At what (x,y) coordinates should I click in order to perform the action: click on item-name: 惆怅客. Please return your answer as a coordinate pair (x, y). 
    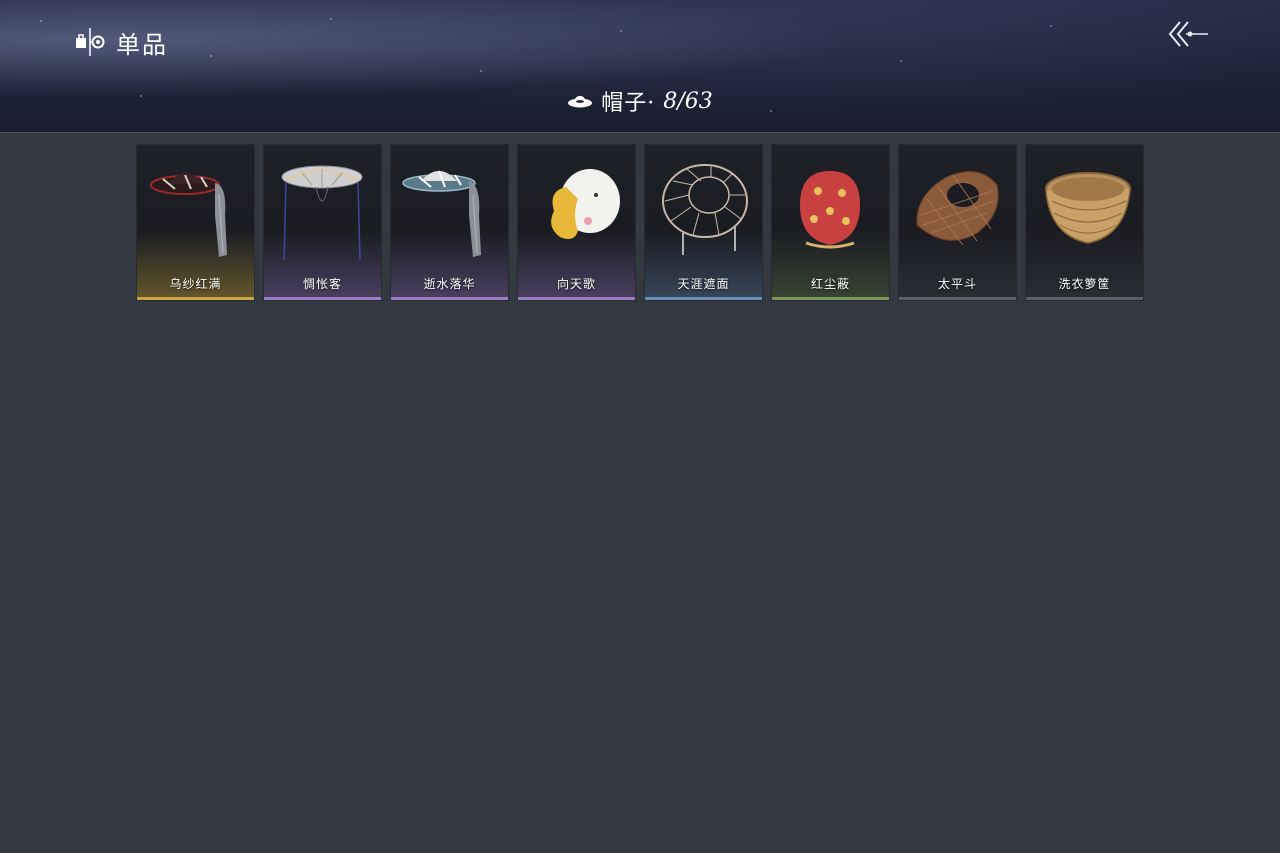
    Looking at the image, I should click on (322, 284).